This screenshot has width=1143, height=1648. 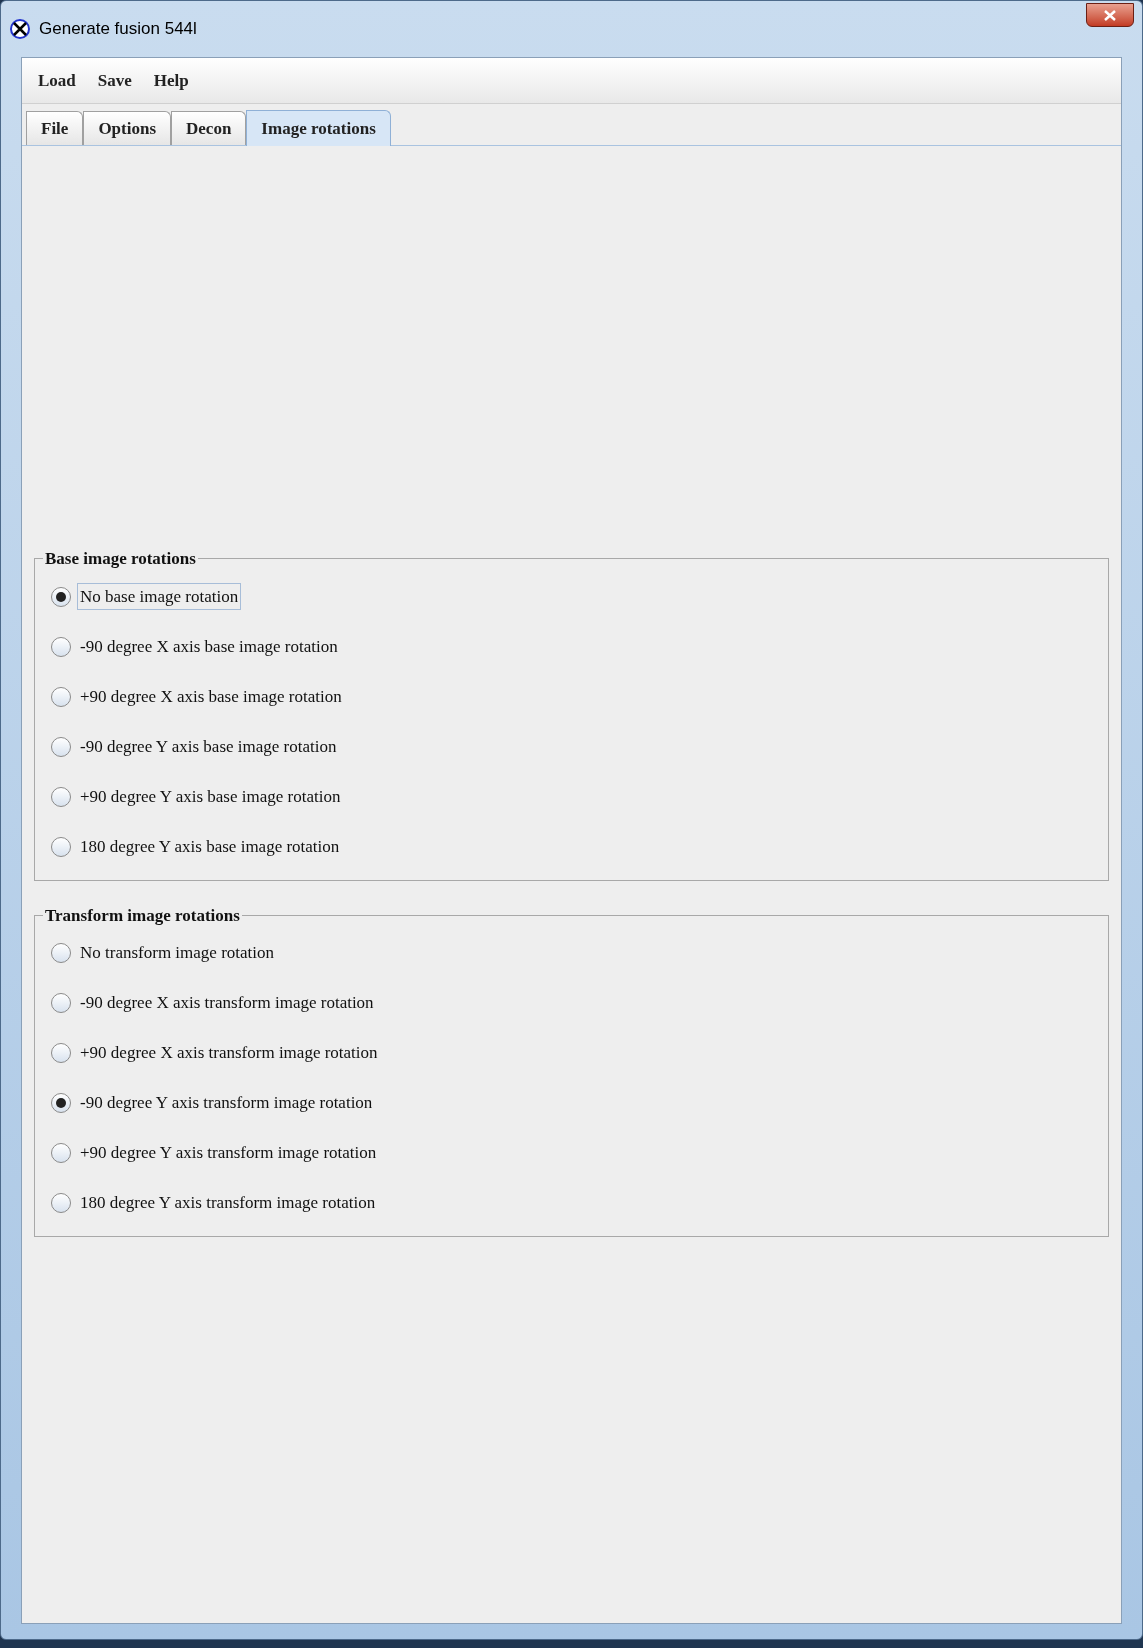 I want to click on window-title: Generate fusion 544l, so click(x=118, y=29).